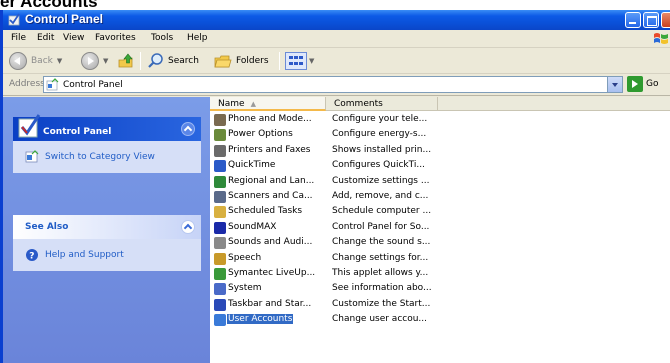 The width and height of the screenshot is (670, 363). What do you see at coordinates (18, 38) in the screenshot?
I see `menu-file: File` at bounding box center [18, 38].